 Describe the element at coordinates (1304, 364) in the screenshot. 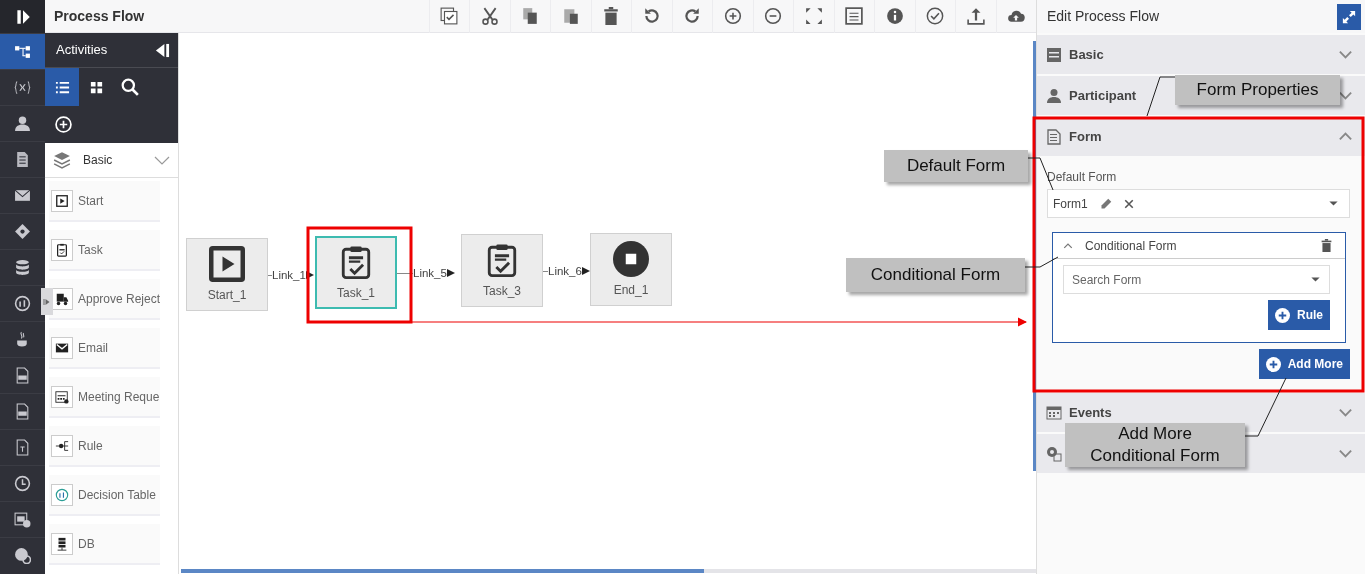

I see `add-more-button: Add More` at that location.